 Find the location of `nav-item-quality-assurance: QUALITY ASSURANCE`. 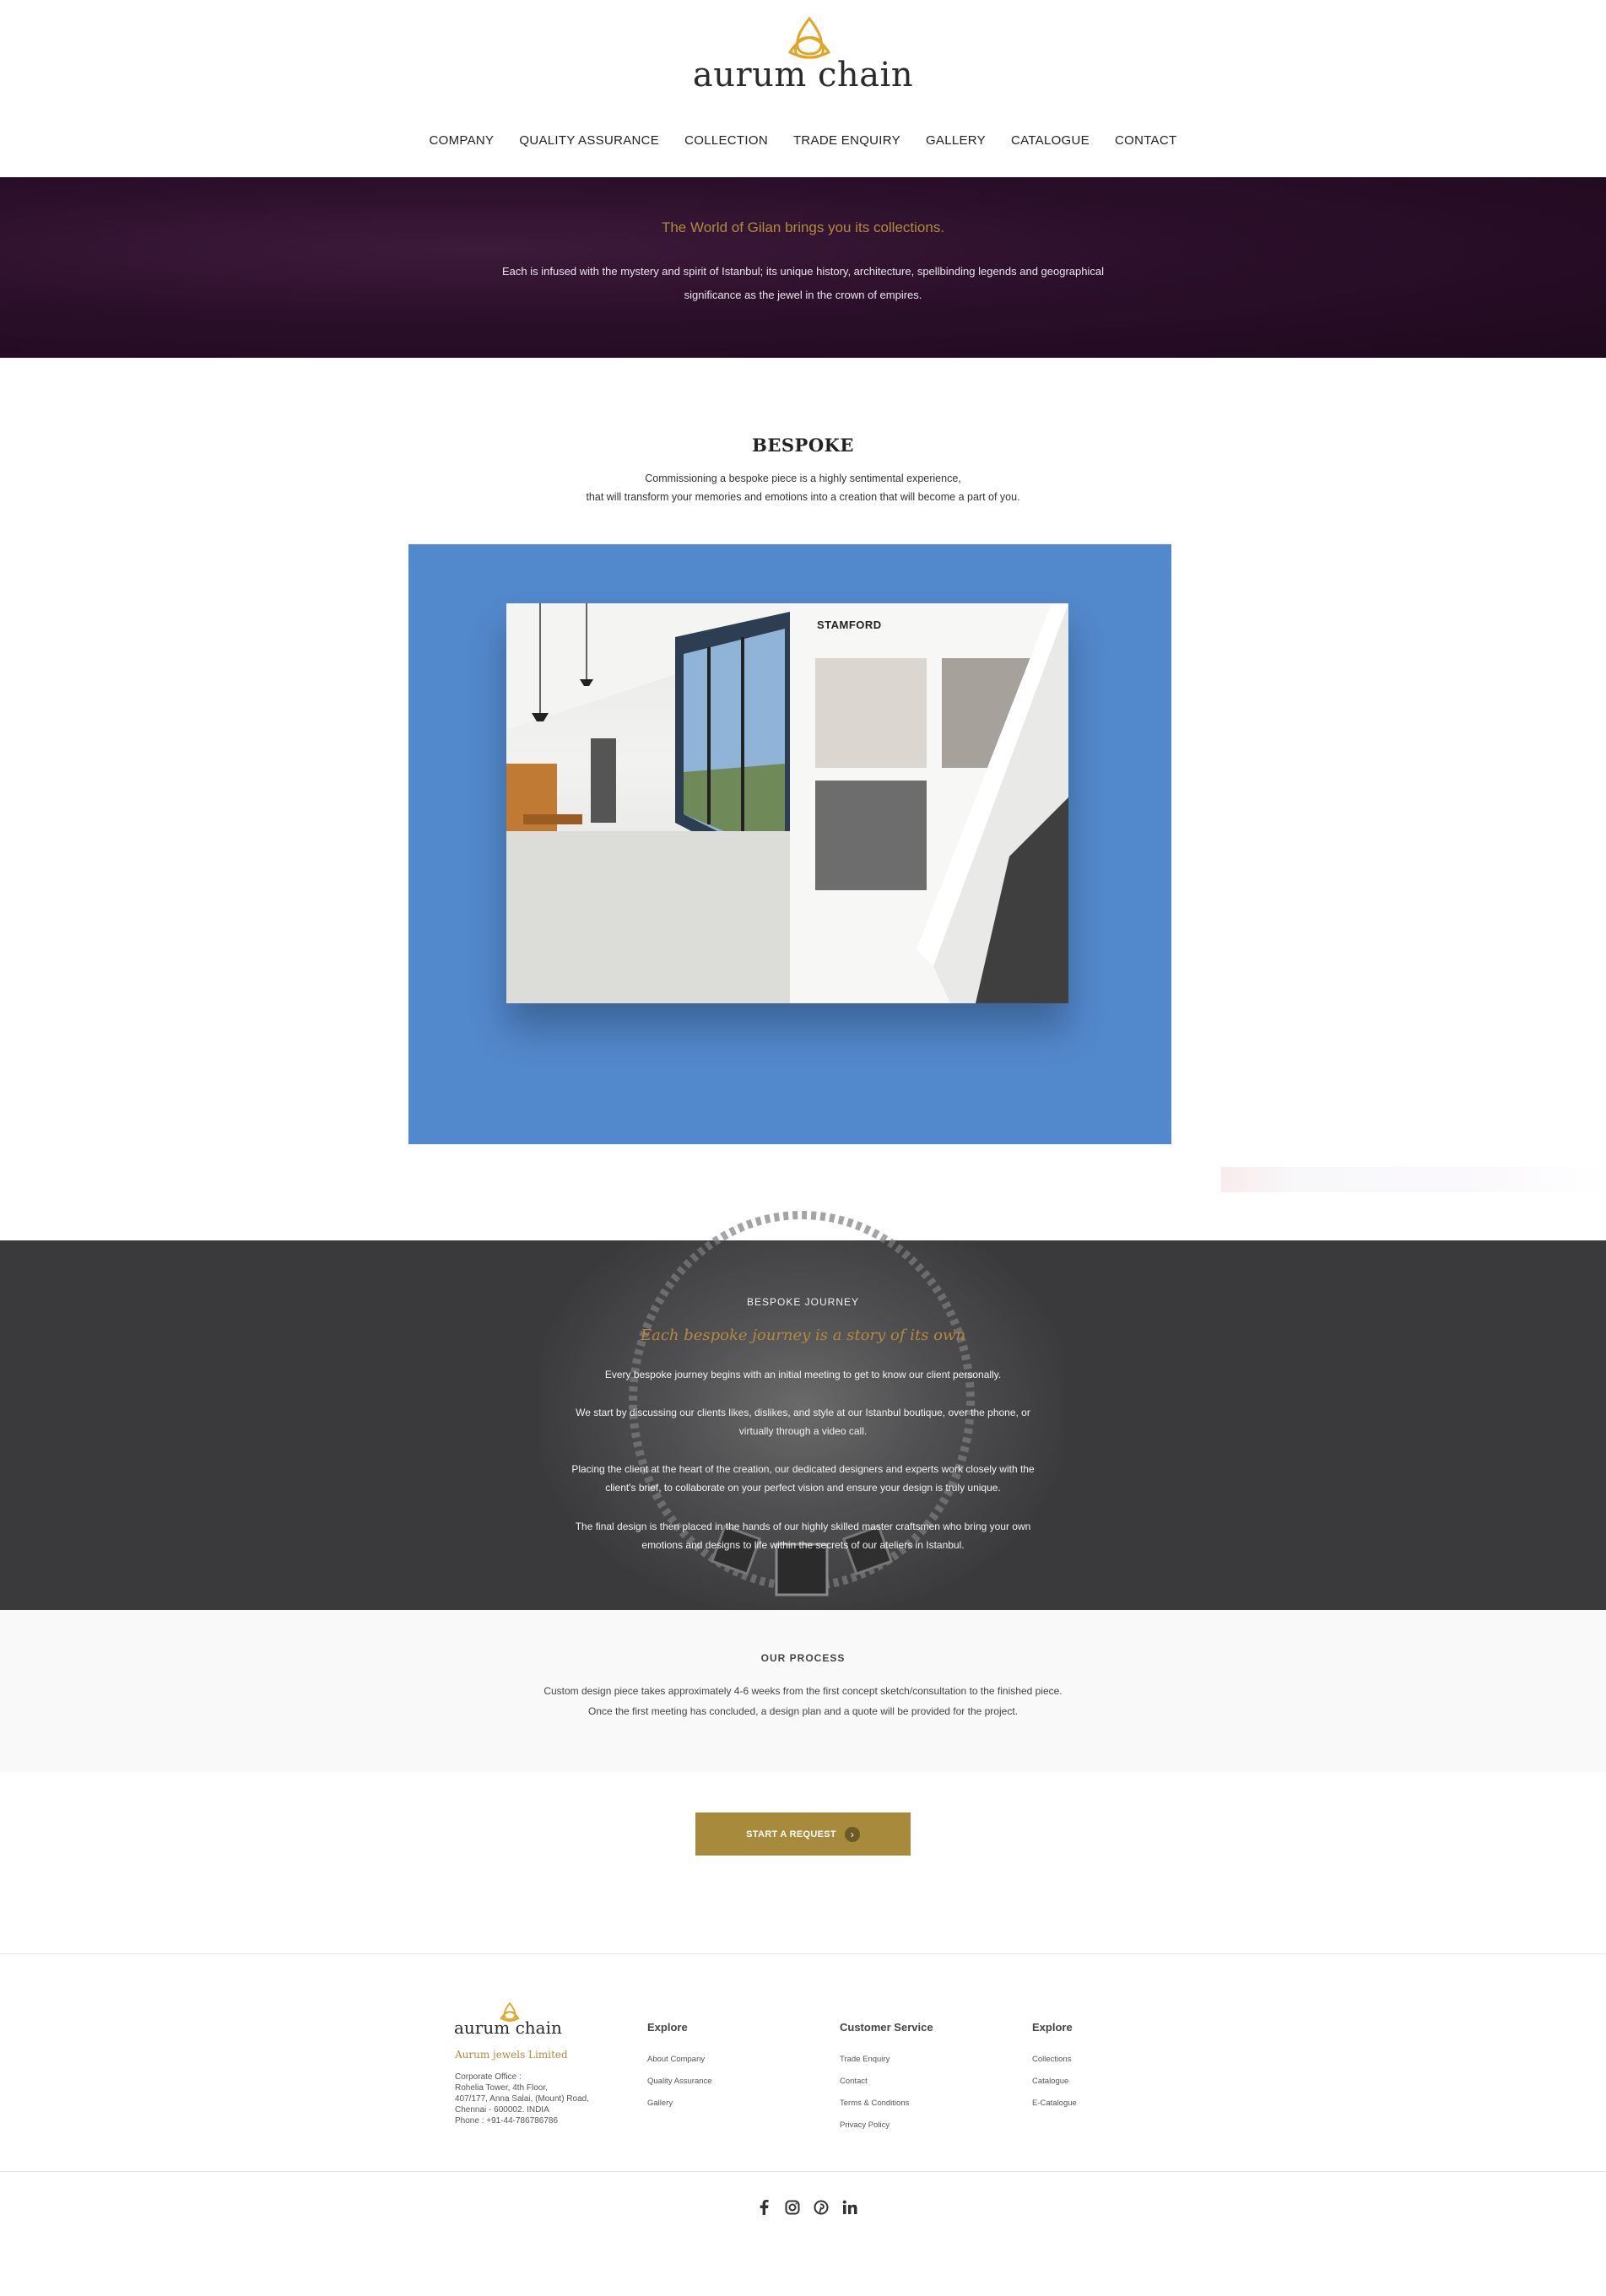

nav-item-quality-assurance: QUALITY ASSURANCE is located at coordinates (589, 140).